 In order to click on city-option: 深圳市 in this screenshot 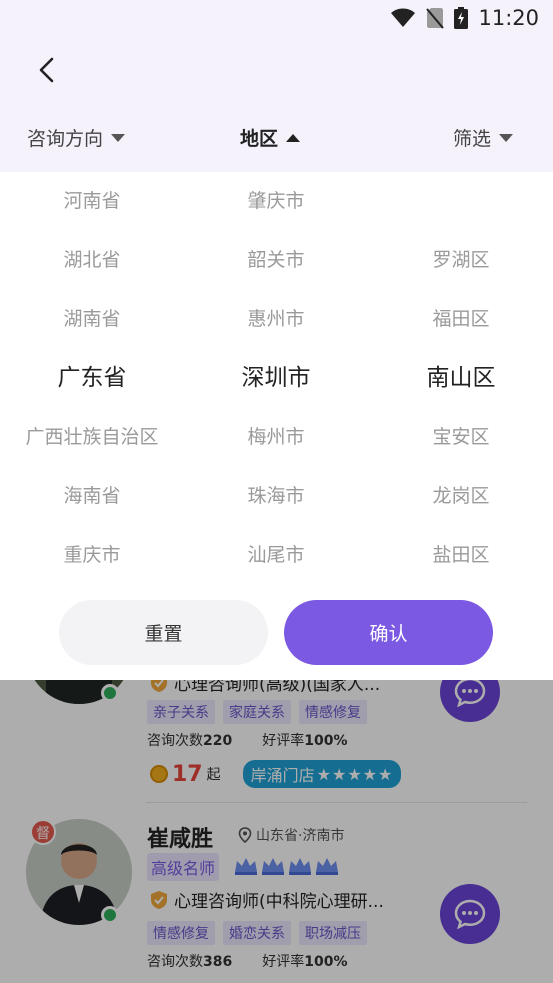, I will do `click(276, 378)`.